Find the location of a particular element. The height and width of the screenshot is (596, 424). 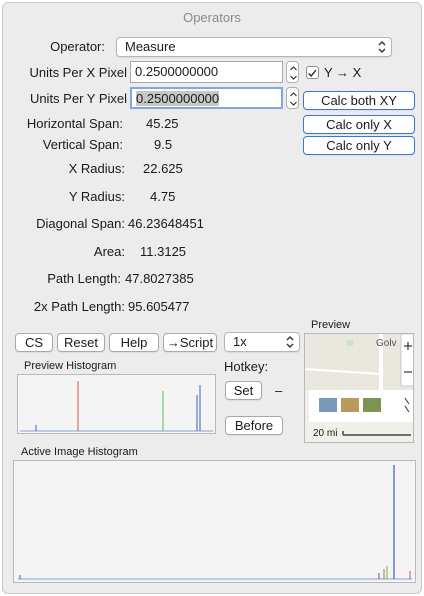

path-length-2x-label: 2x Path Length: is located at coordinates (79, 306).